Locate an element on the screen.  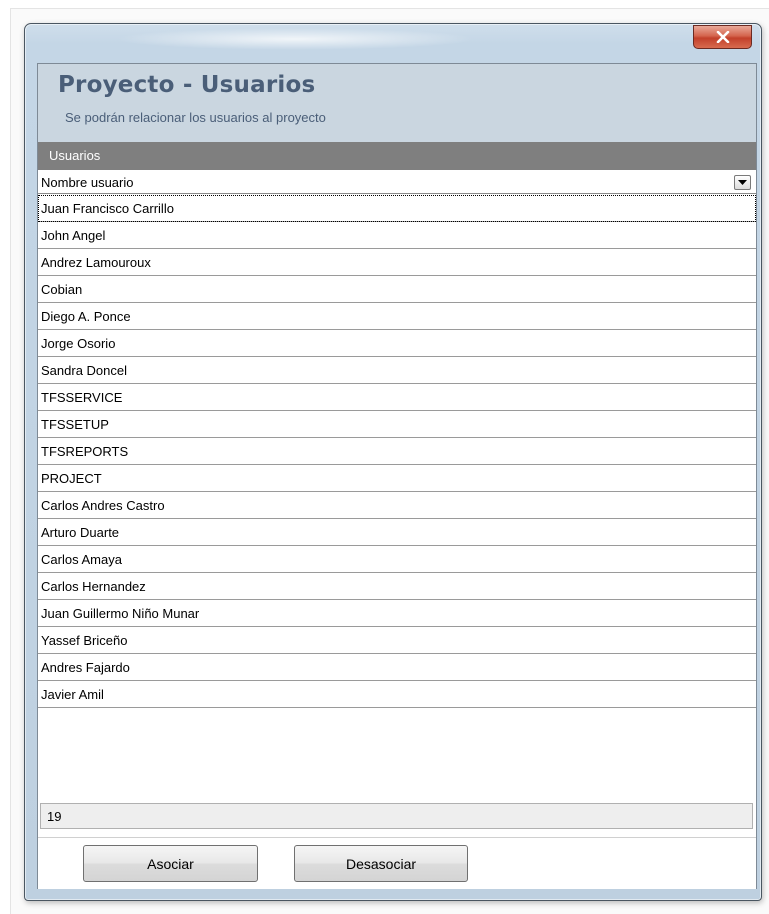
row-label: John Angel is located at coordinates (73, 235).